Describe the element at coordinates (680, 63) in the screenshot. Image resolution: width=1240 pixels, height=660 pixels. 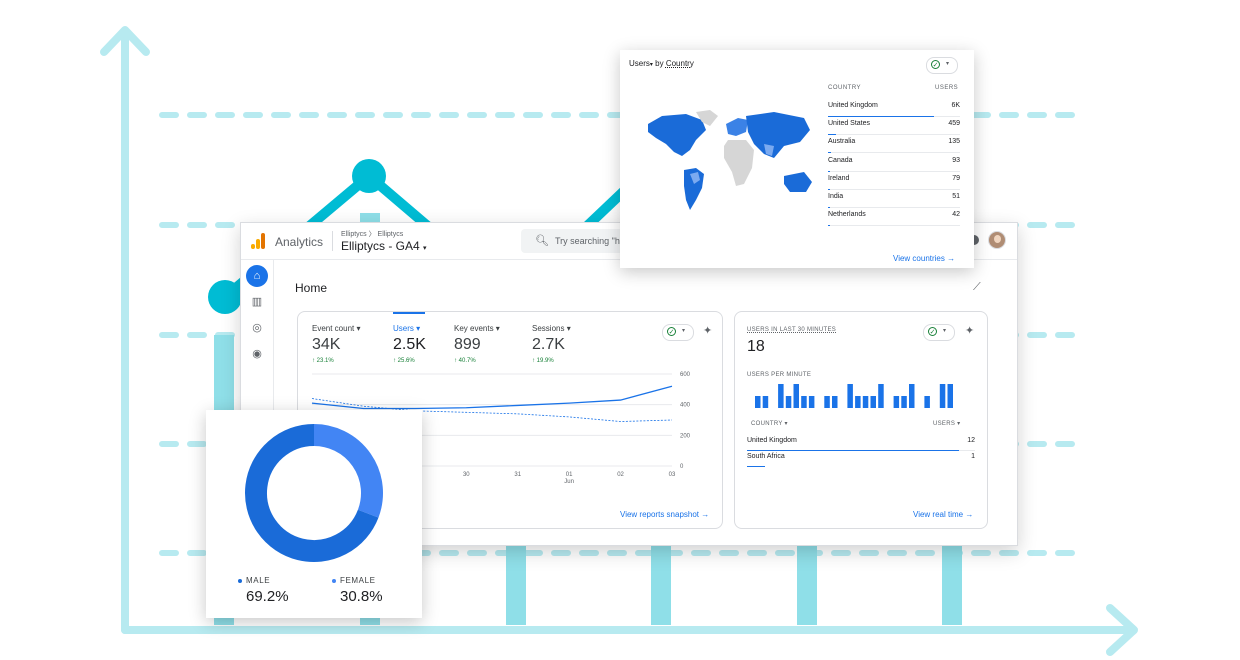
I see `title-dimension: Country` at that location.